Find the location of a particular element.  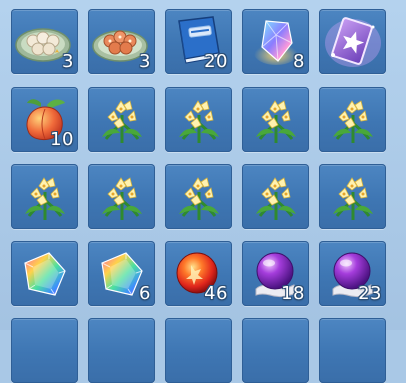

item-count: 18 is located at coordinates (293, 293).